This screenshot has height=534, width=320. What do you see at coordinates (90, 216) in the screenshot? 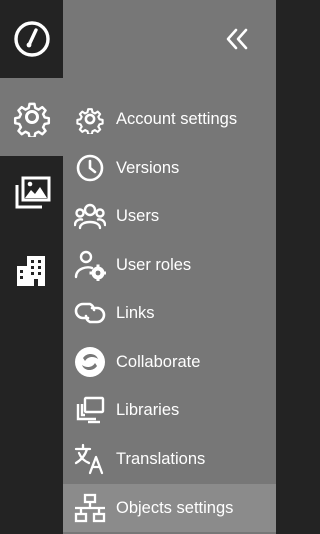
I see `users-icon` at bounding box center [90, 216].